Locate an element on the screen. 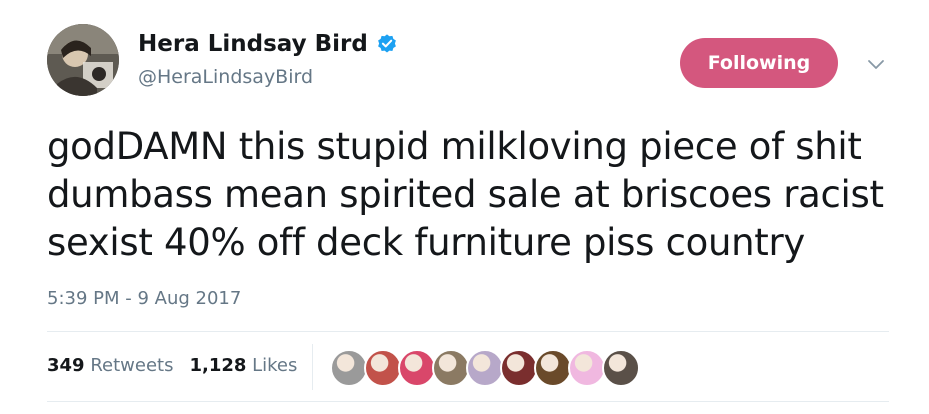 The width and height of the screenshot is (929, 414). likes-label: Likes is located at coordinates (275, 365).